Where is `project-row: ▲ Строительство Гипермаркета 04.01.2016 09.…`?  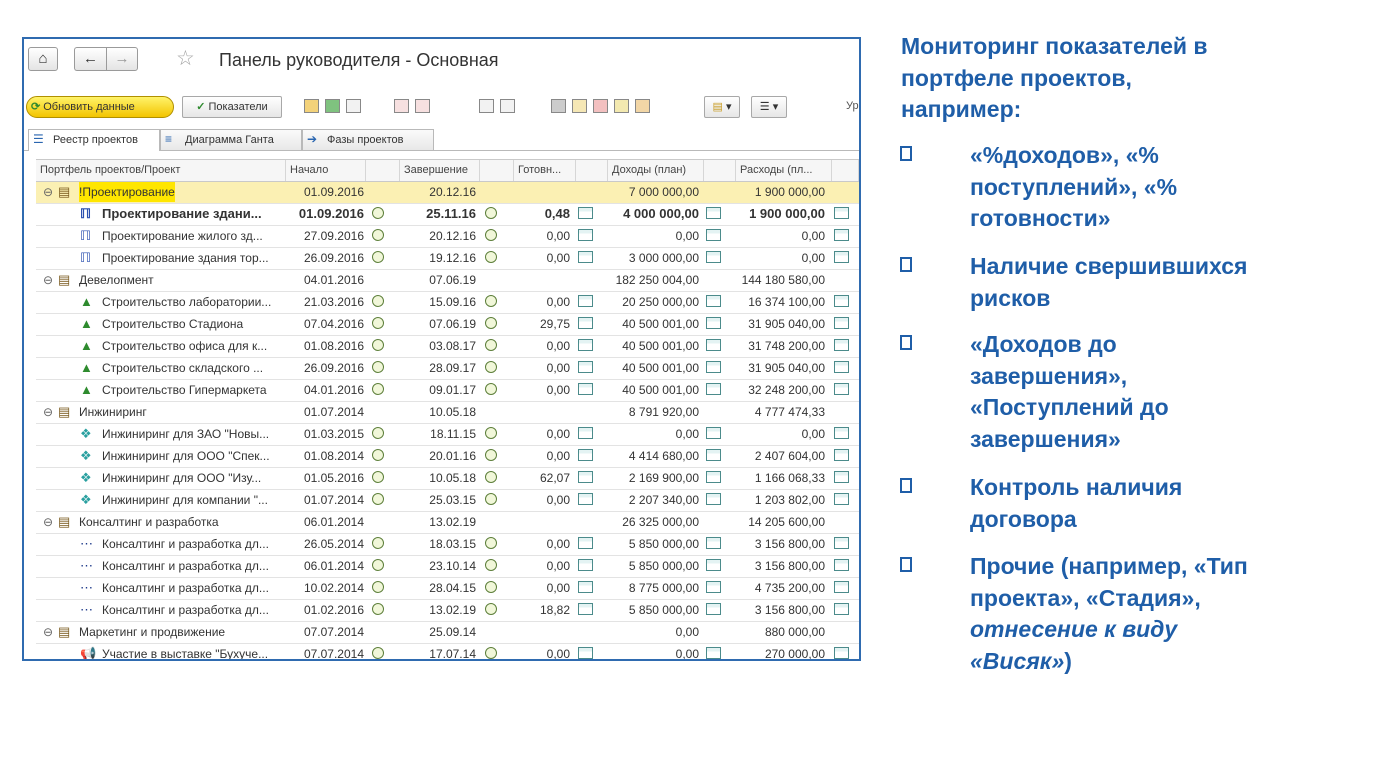
project-row: ▲ Строительство Гипермаркета 04.01.2016 09.… is located at coordinates (447, 391).